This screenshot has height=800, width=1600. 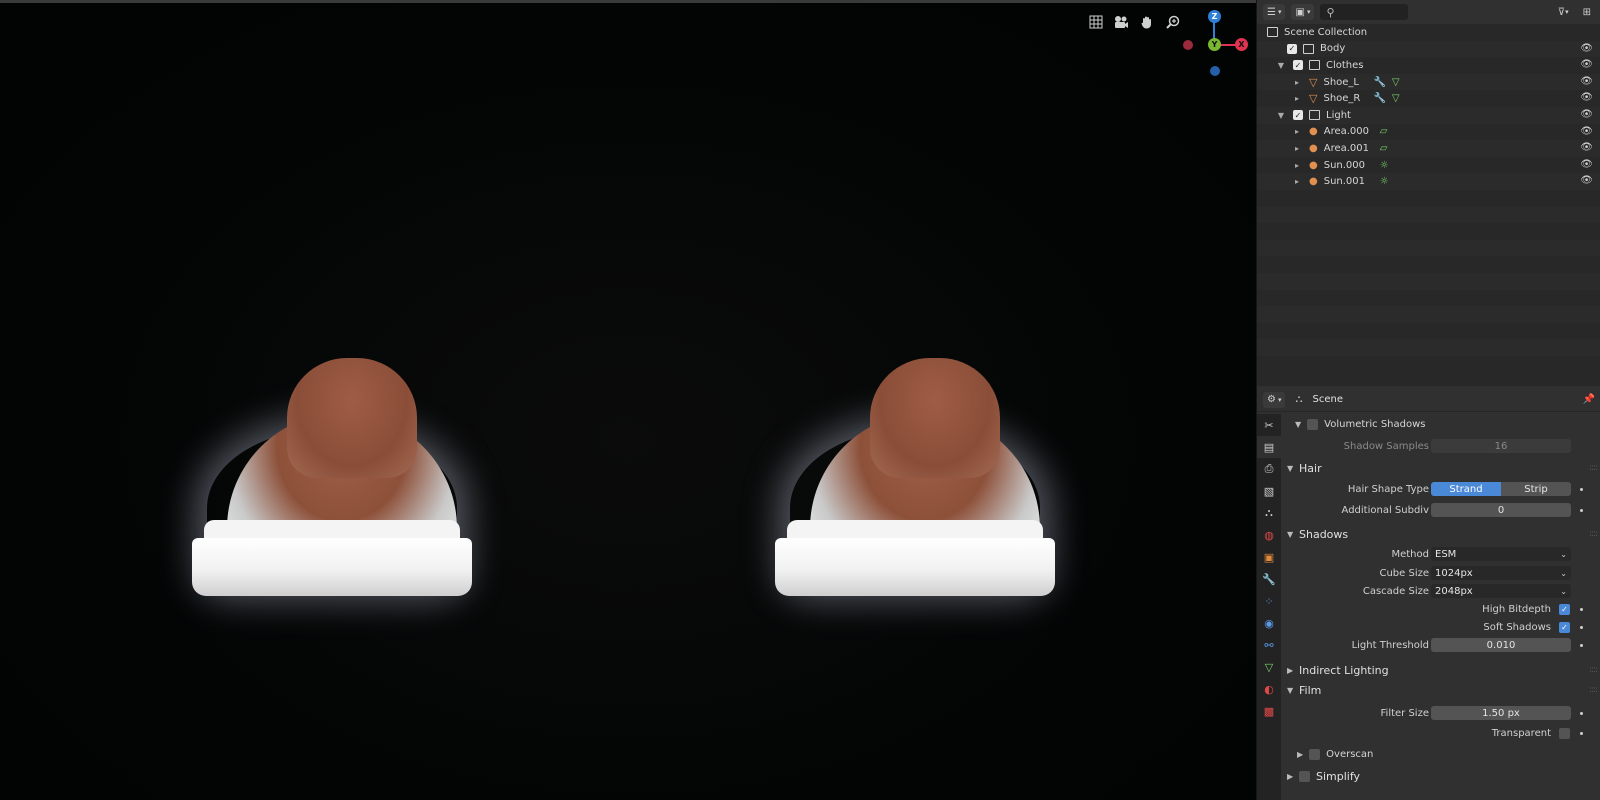 What do you see at coordinates (1269, 557) in the screenshot?
I see `tab-object: ▣` at bounding box center [1269, 557].